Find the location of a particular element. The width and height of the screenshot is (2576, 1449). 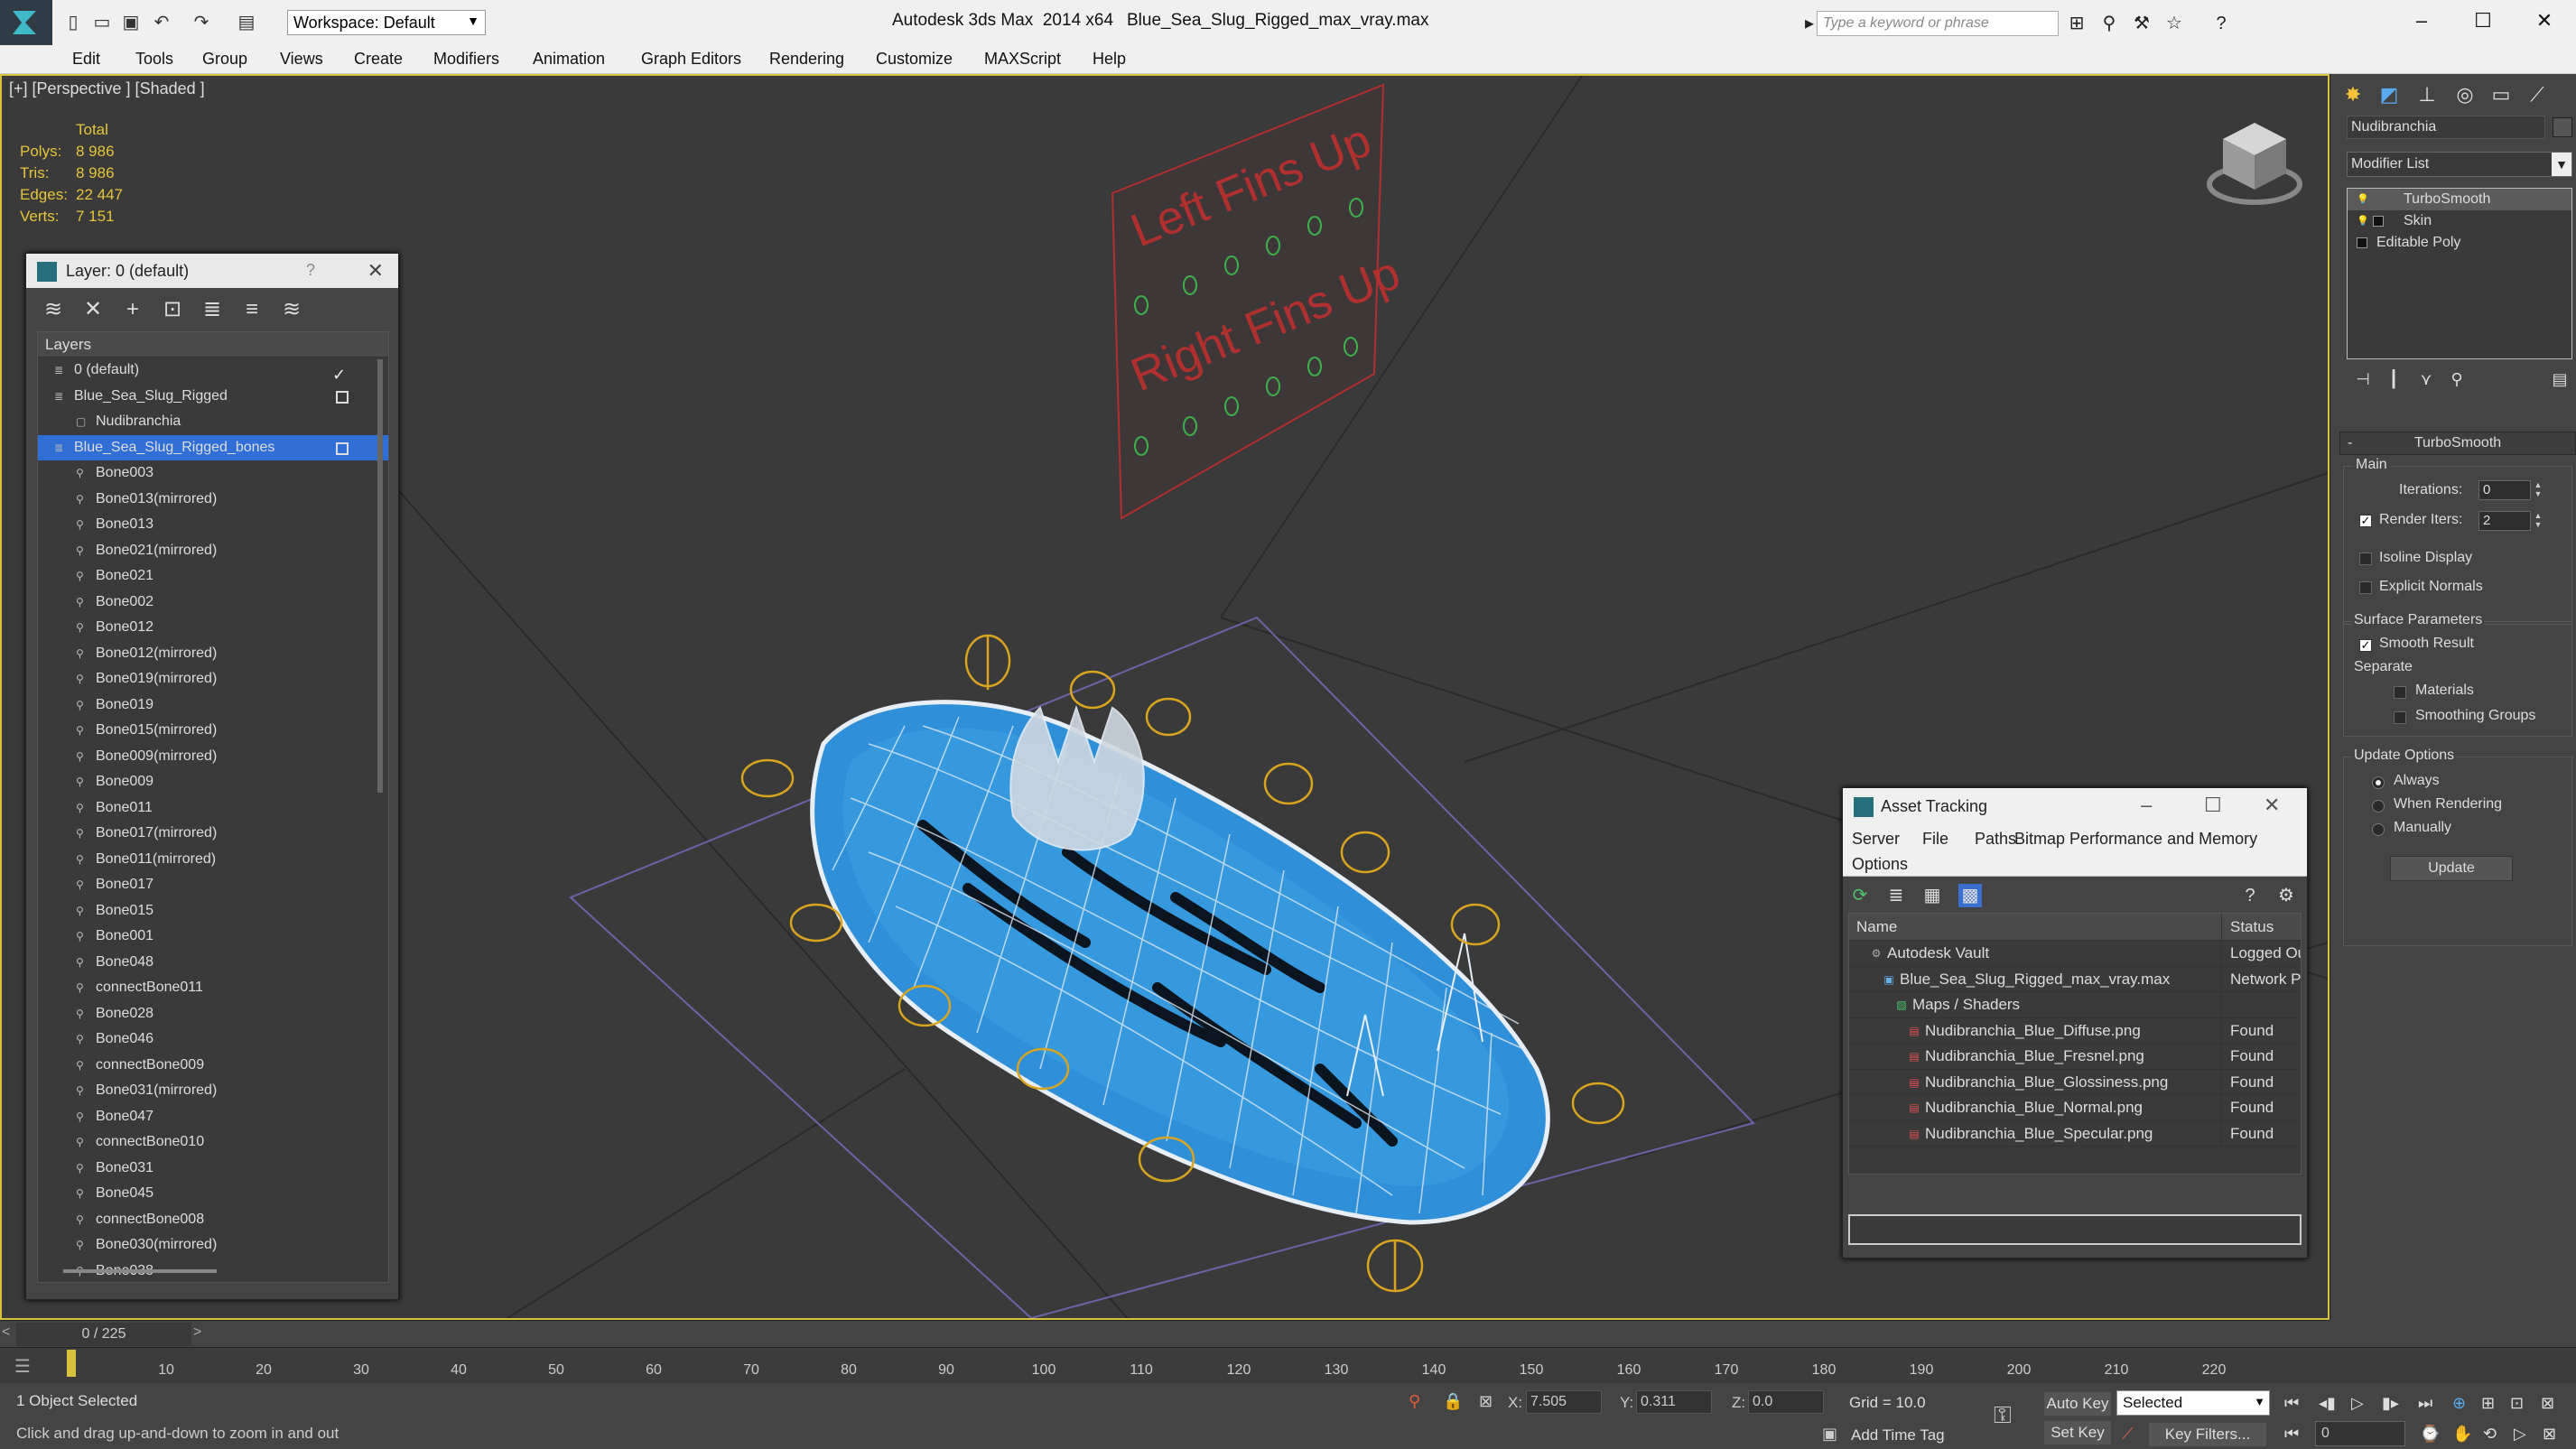

layer-object-row: ⚲ Bone017(mirrored) is located at coordinates (213, 834).